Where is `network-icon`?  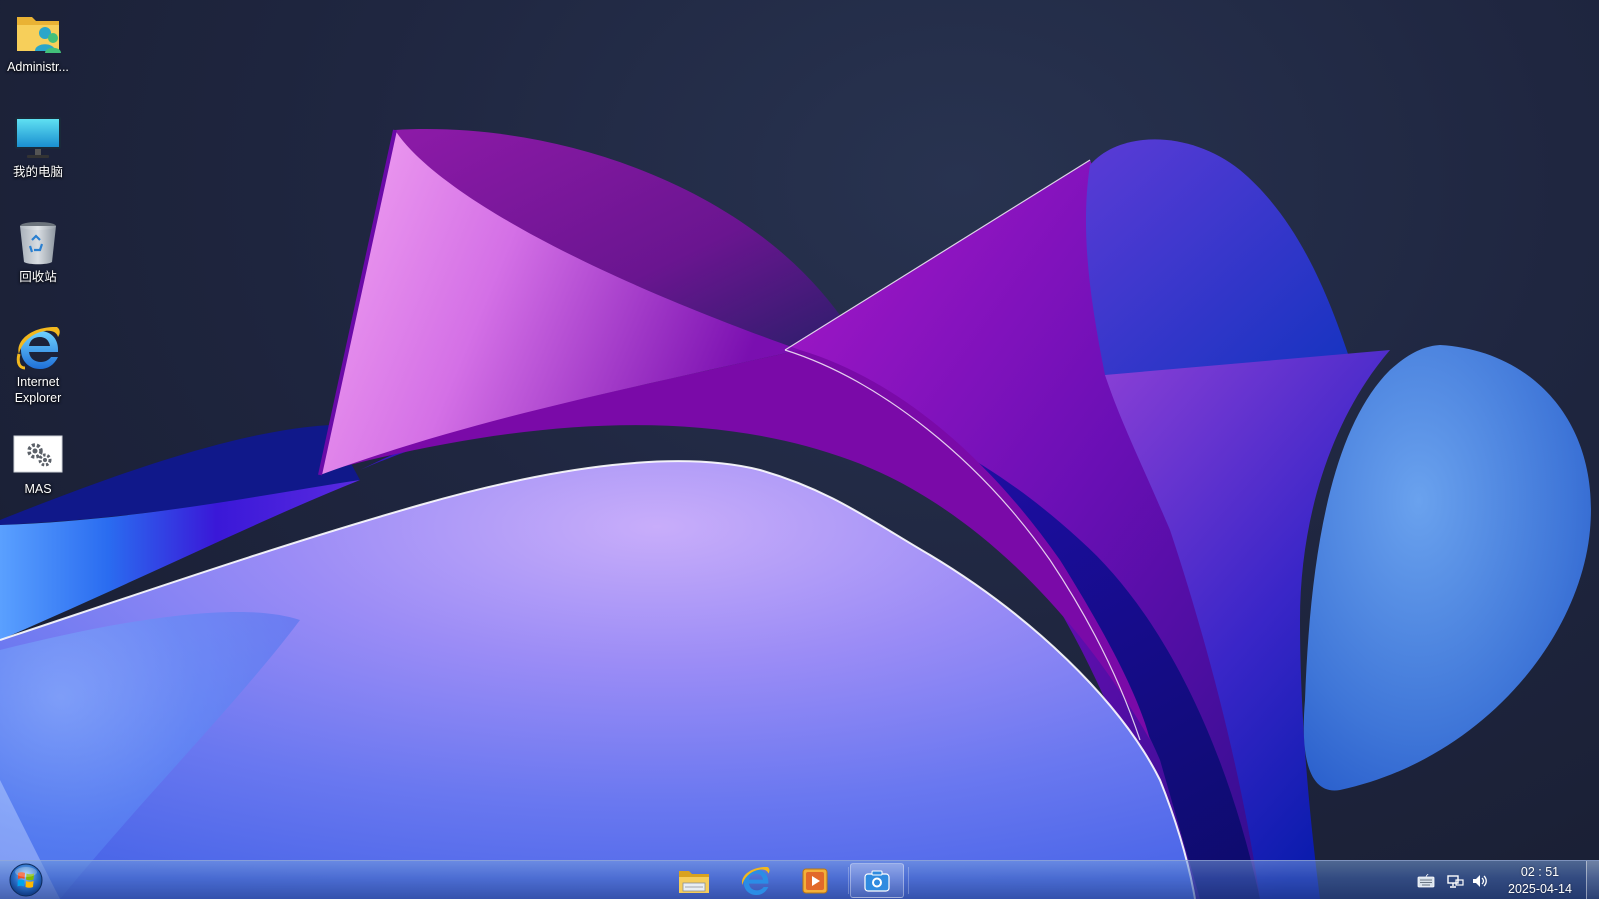
network-icon is located at coordinates (1455, 881).